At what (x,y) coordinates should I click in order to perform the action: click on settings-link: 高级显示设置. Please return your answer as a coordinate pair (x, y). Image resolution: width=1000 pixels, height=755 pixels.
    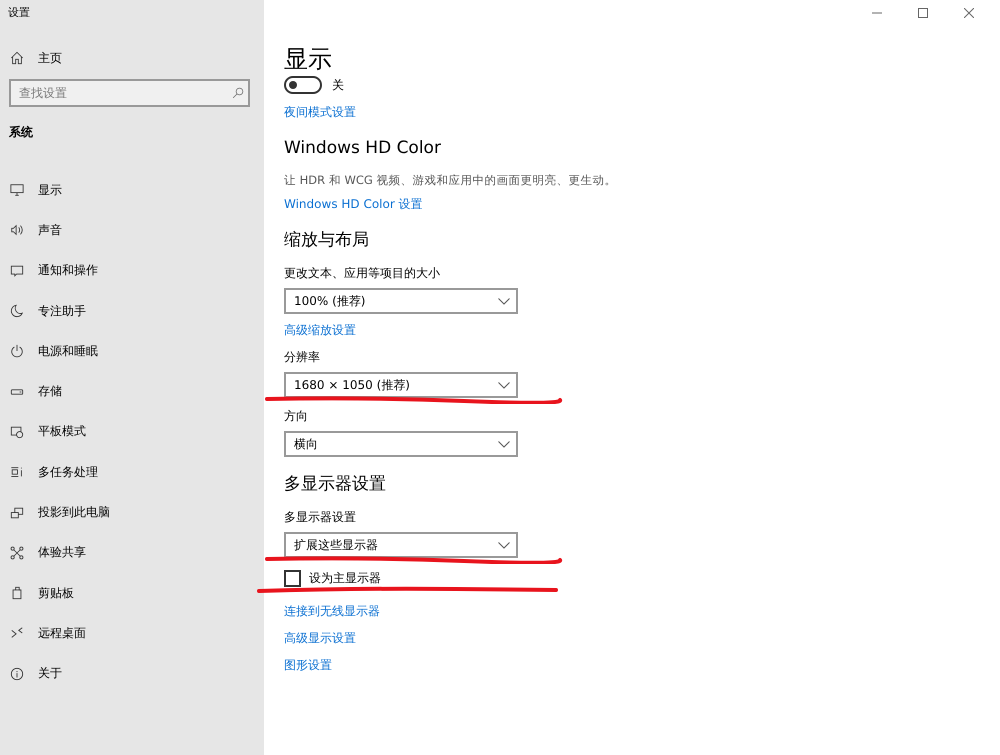
    Looking at the image, I should click on (320, 638).